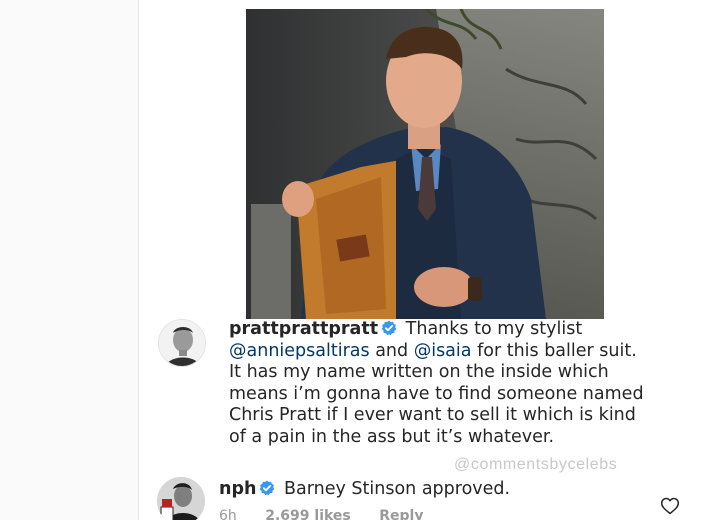 The width and height of the screenshot is (726, 520). What do you see at coordinates (670, 506) in the screenshot?
I see `heart-outline-icon` at bounding box center [670, 506].